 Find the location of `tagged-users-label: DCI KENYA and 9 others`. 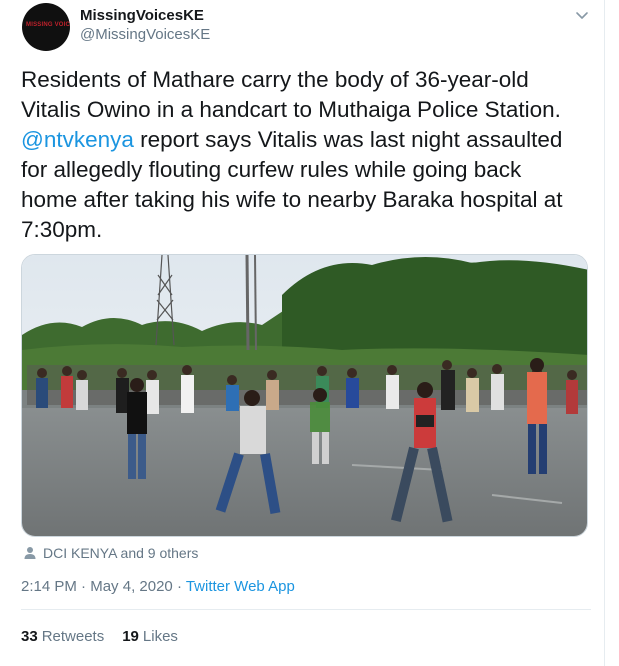

tagged-users-label: DCI KENYA and 9 others is located at coordinates (121, 553).